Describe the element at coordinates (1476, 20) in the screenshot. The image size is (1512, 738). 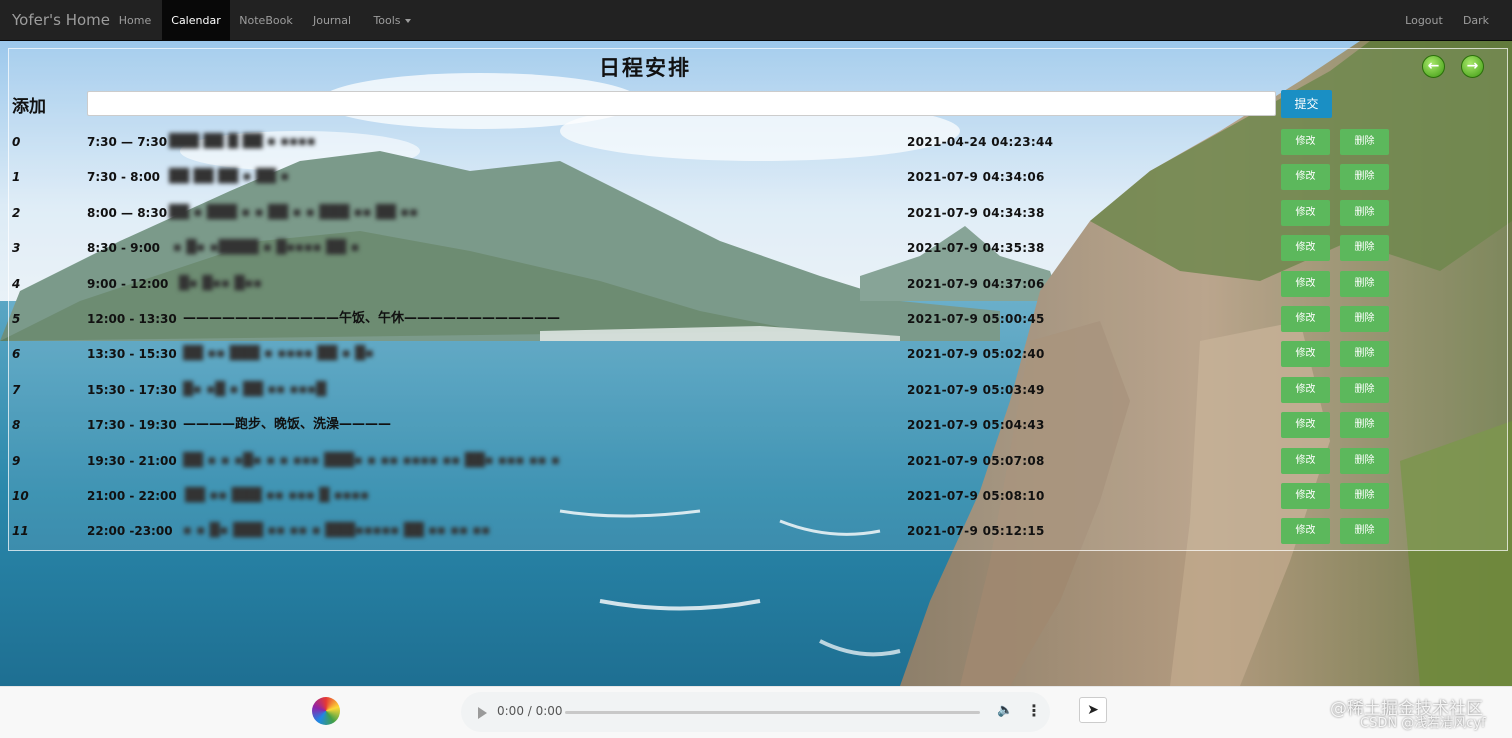
I see `nav-dark-mode: Dark` at that location.